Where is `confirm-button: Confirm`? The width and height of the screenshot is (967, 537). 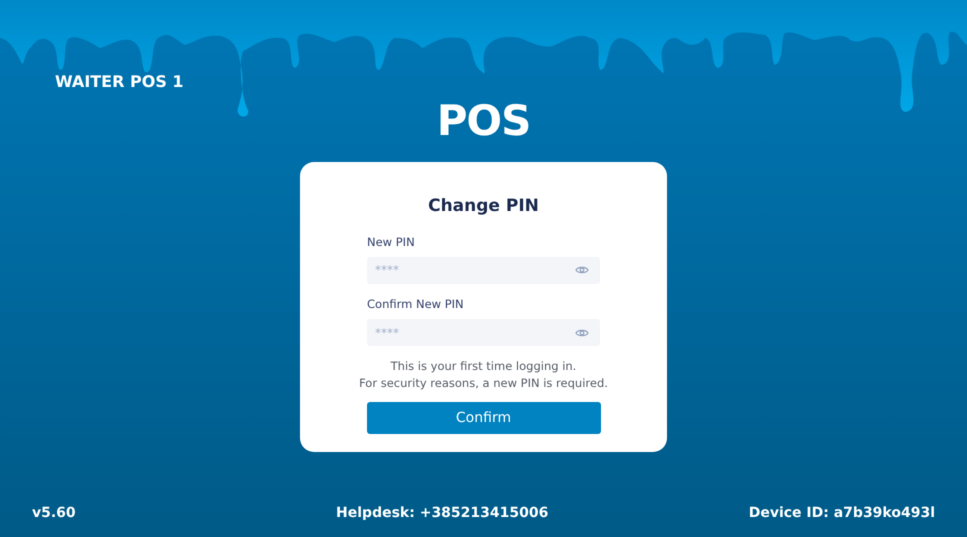 confirm-button: Confirm is located at coordinates (483, 418).